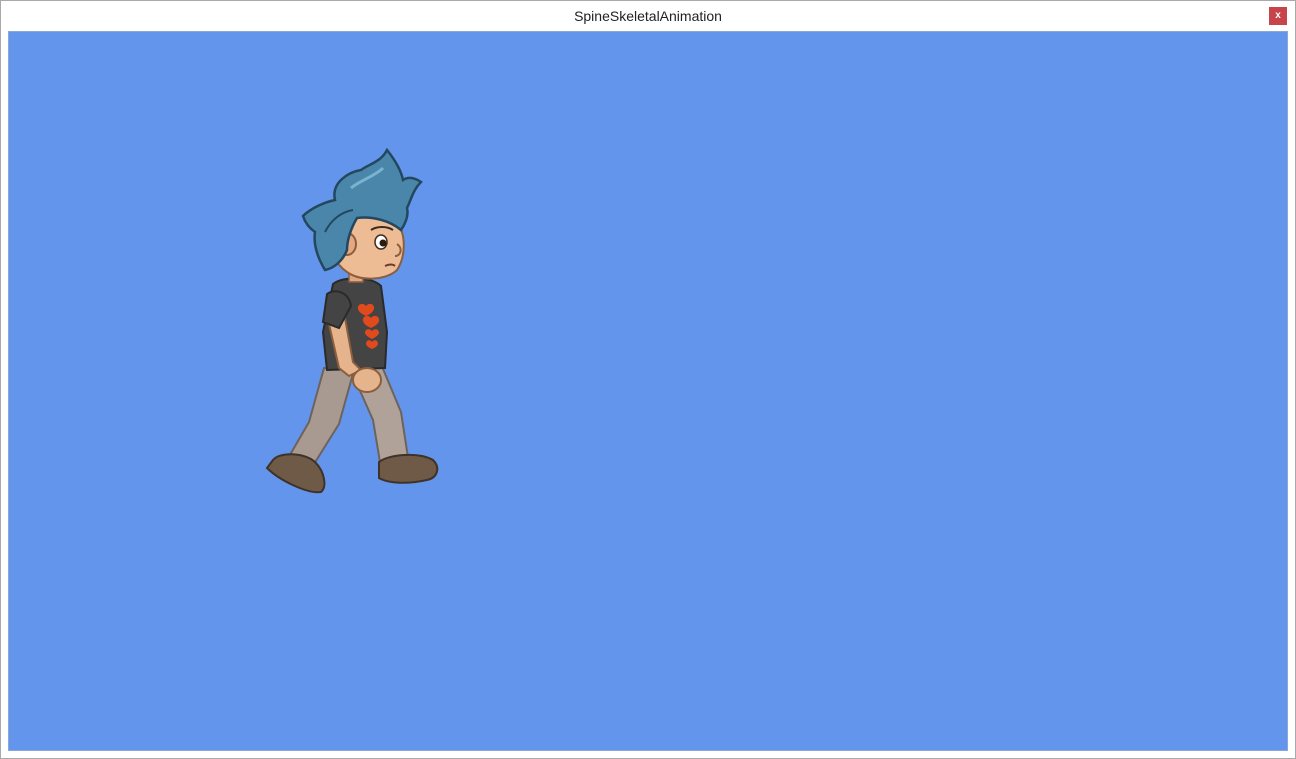  I want to click on title-bar: SpineSkeletalAnimation x, so click(648, 16).